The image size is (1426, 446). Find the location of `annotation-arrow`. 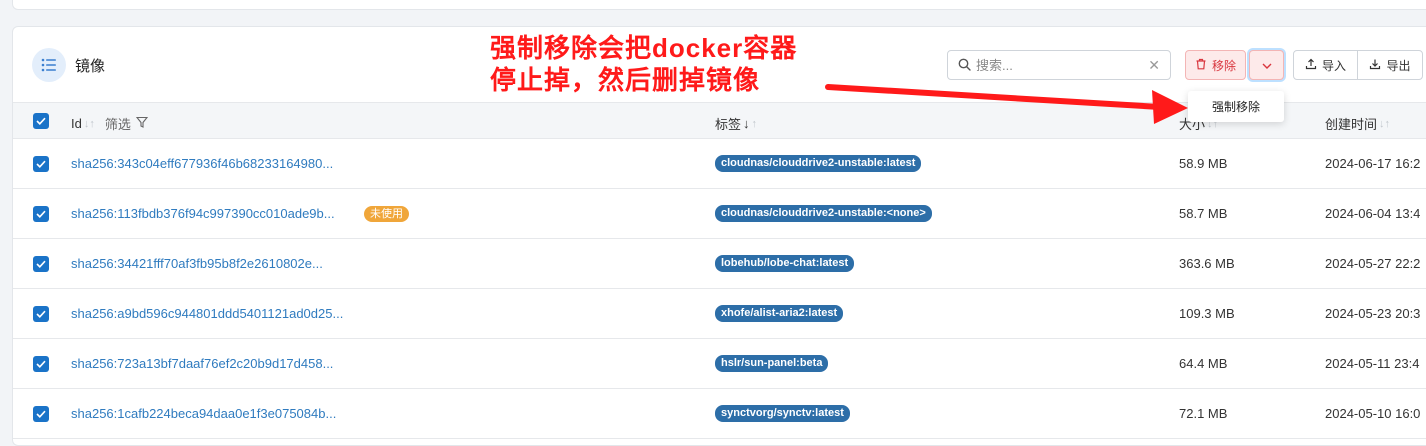

annotation-arrow is located at coordinates (1006, 104).